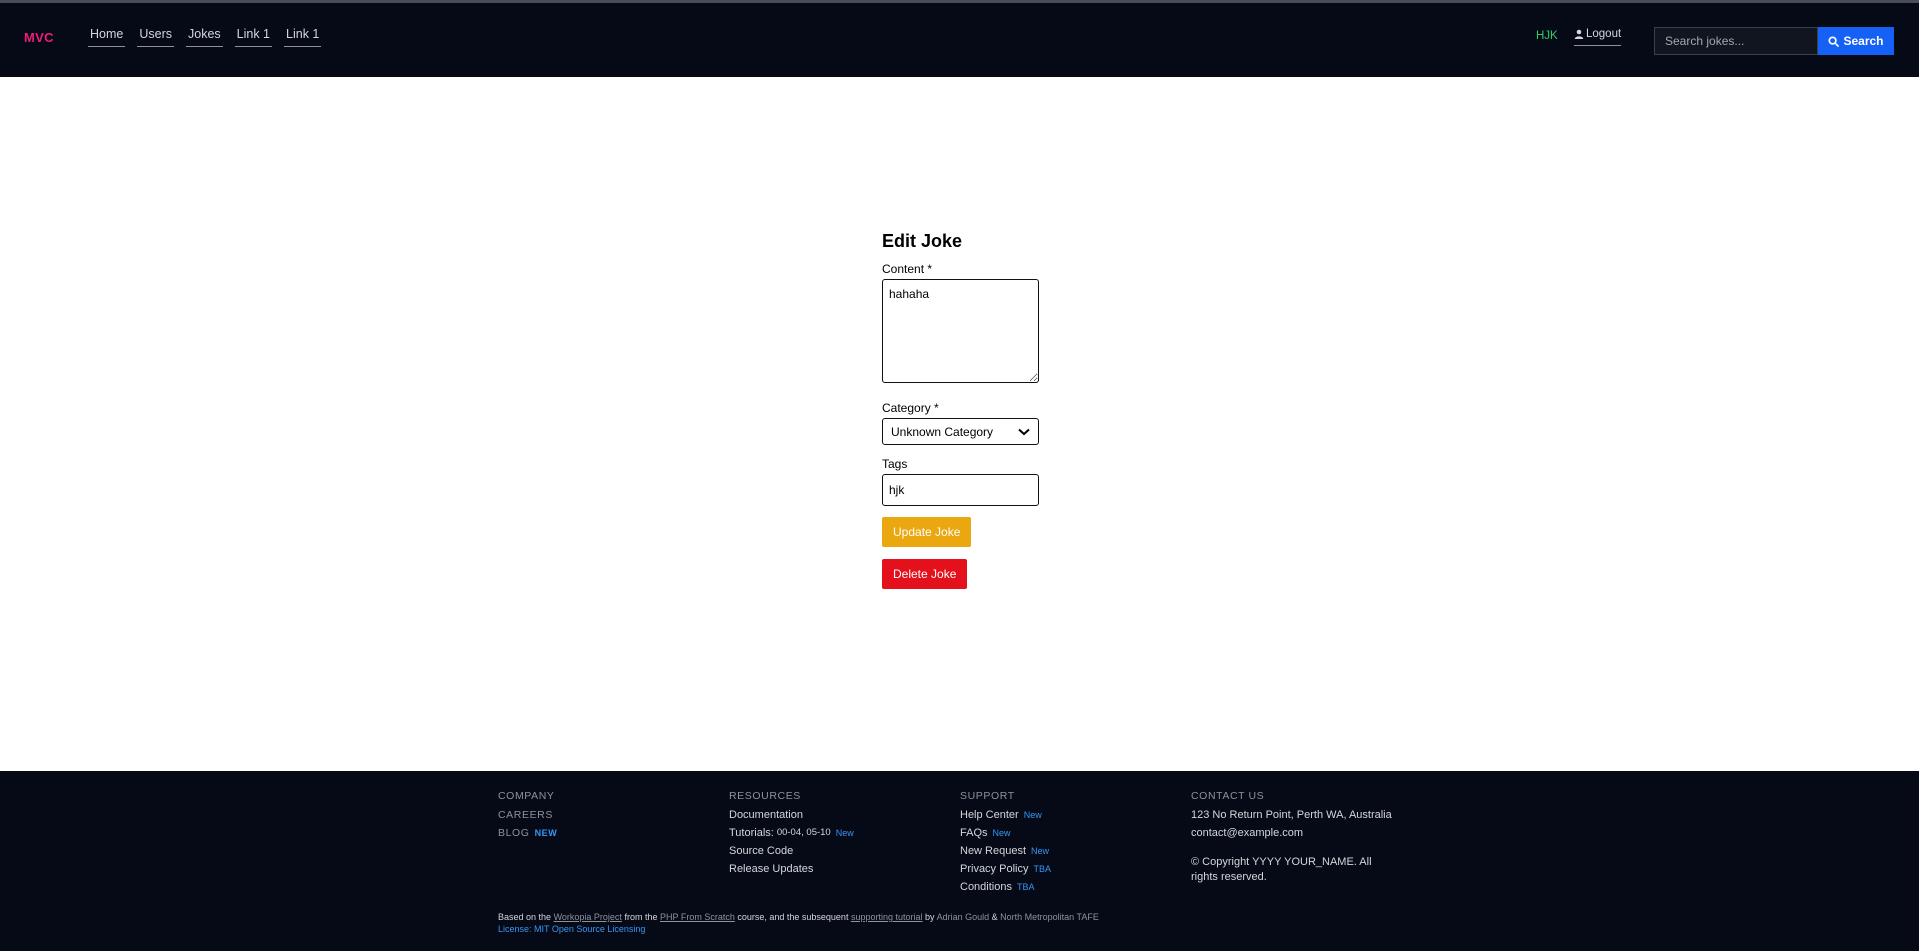 The height and width of the screenshot is (951, 1919). I want to click on search-icon, so click(1834, 41).